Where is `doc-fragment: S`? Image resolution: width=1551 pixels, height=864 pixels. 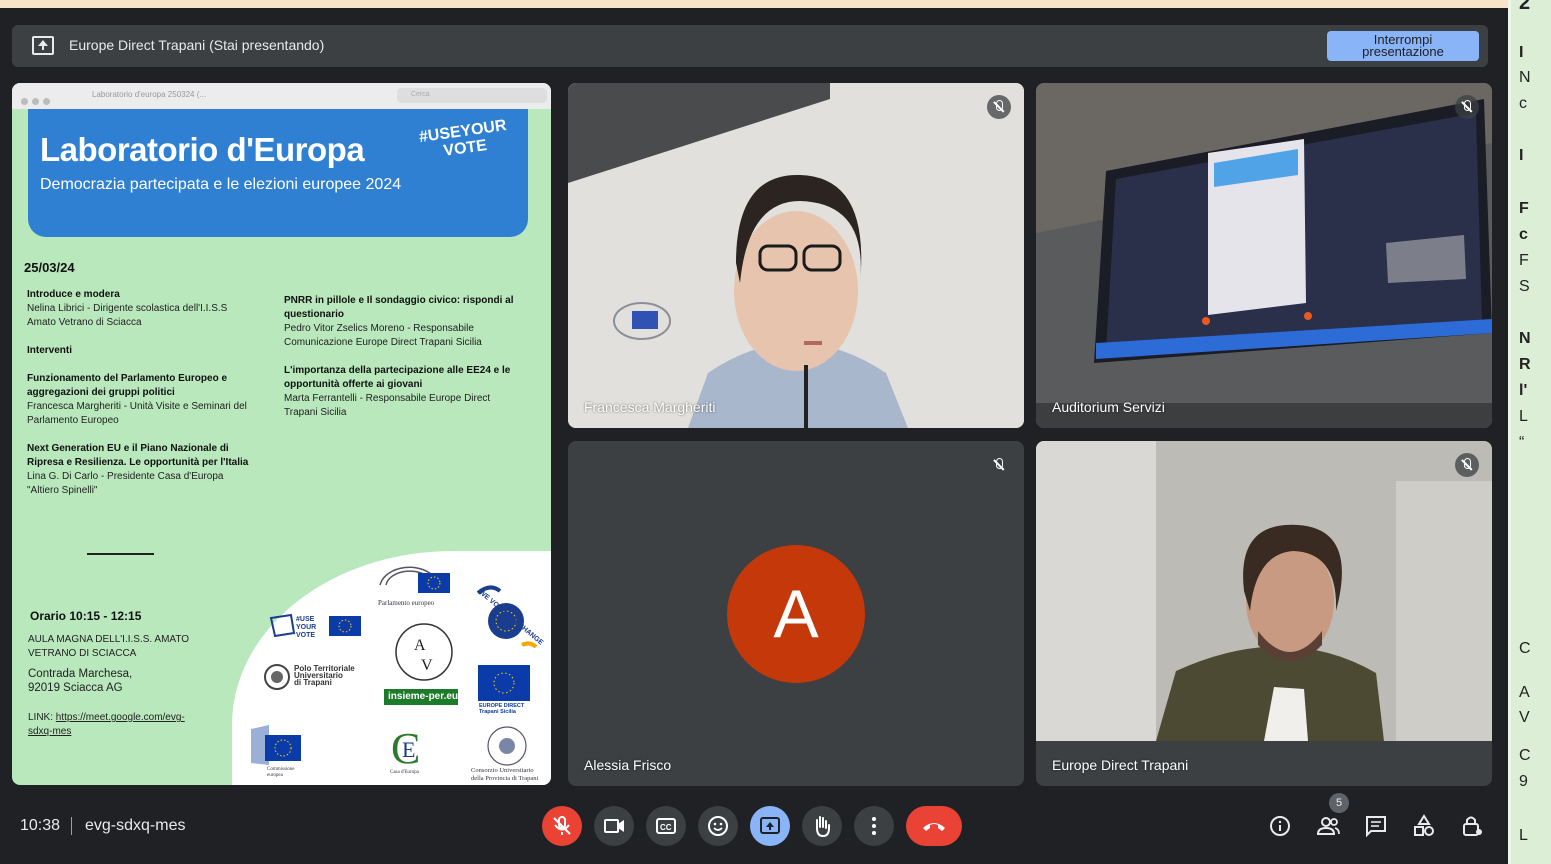
doc-fragment: S is located at coordinates (1524, 286).